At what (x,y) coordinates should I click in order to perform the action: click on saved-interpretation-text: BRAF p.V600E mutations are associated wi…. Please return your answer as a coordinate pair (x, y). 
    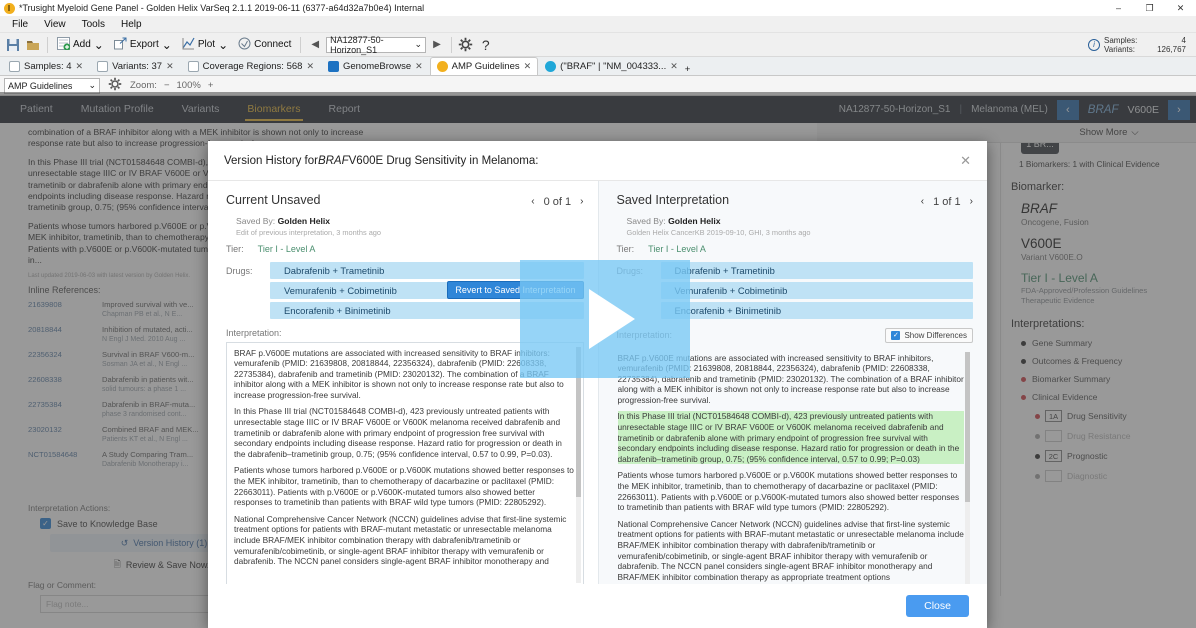
    Looking at the image, I should click on (795, 465).